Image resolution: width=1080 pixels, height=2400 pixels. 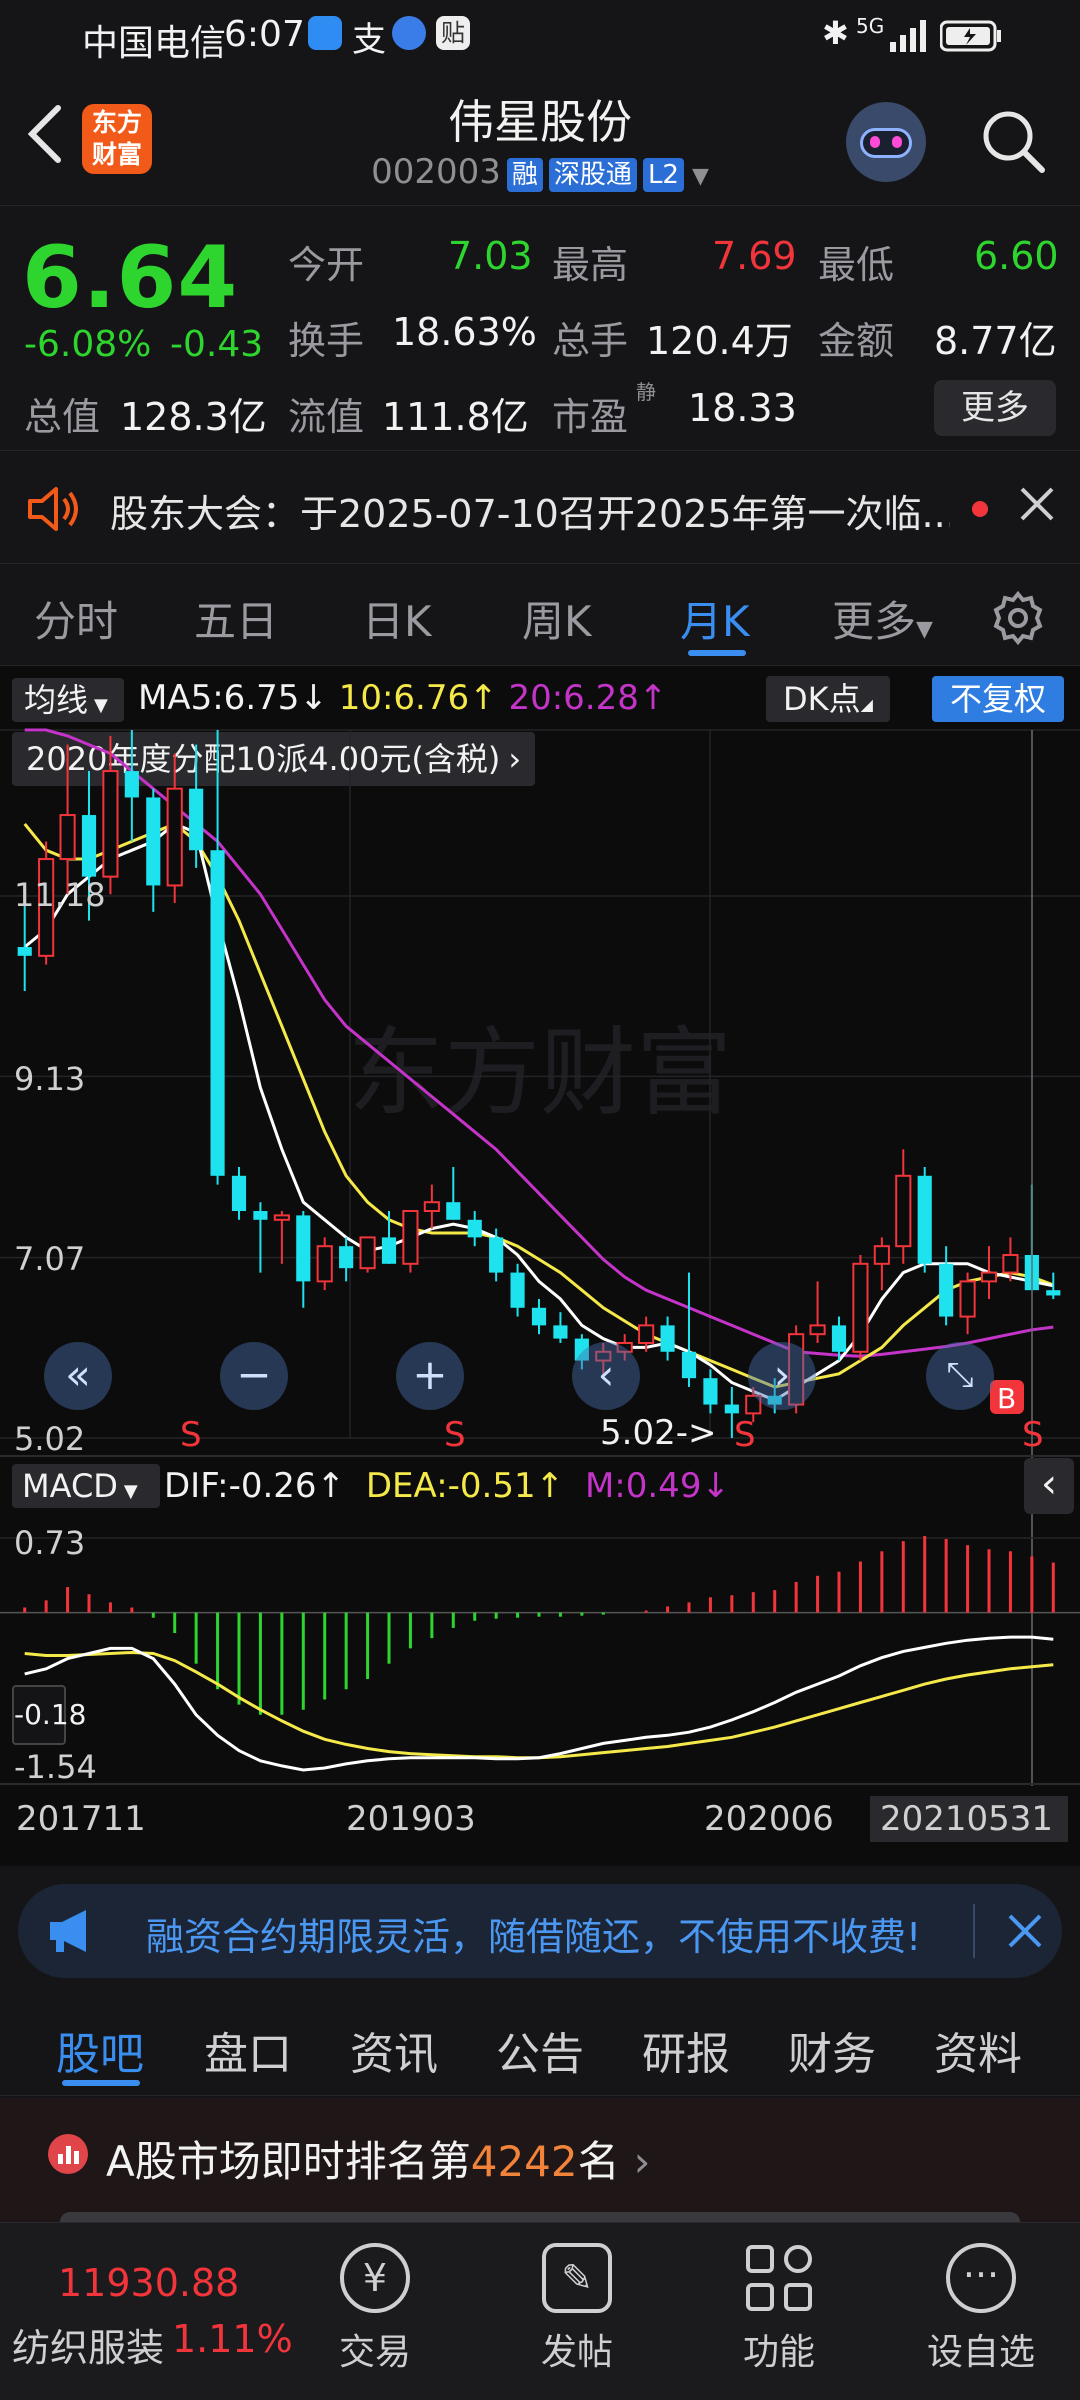 What do you see at coordinates (1018, 620) in the screenshot?
I see `settings-gear-icon` at bounding box center [1018, 620].